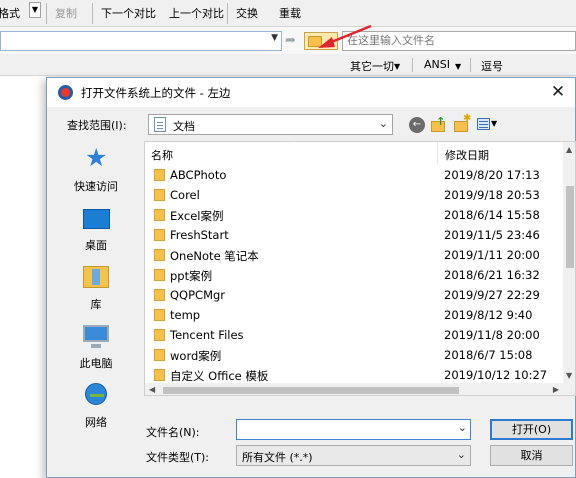 The height and width of the screenshot is (478, 576). Describe the element at coordinates (556, 389) in the screenshot. I see `scroll-right-icon: ▶` at that location.